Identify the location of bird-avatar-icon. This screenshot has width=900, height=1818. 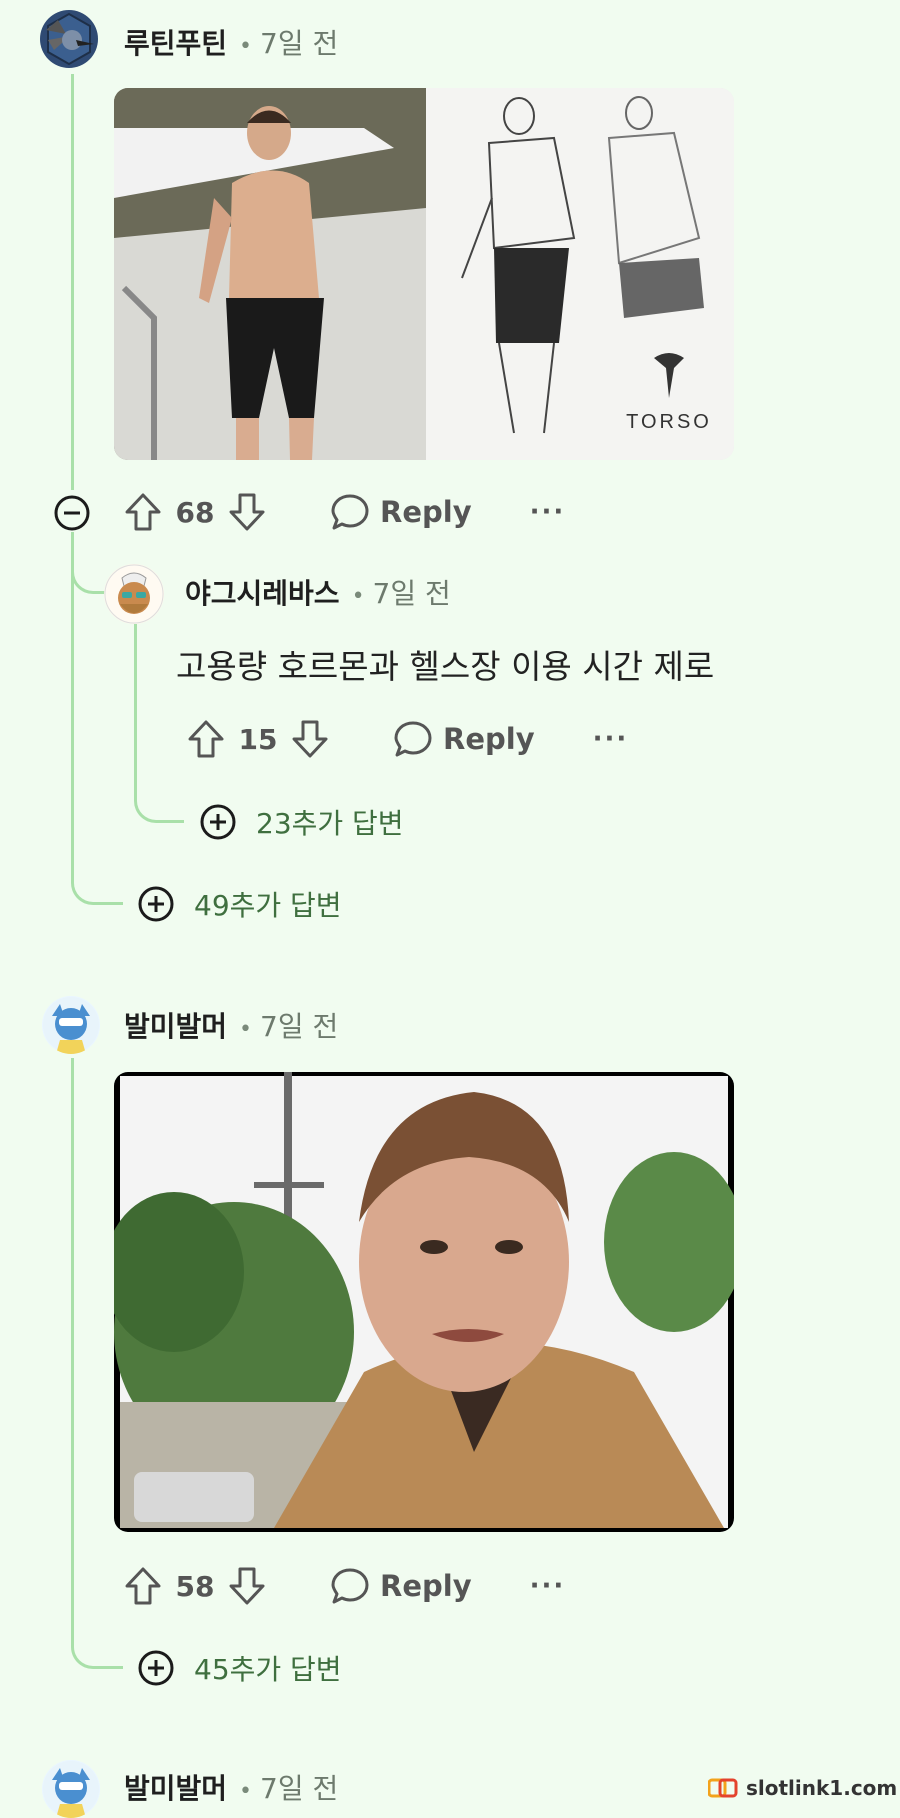
(70, 39).